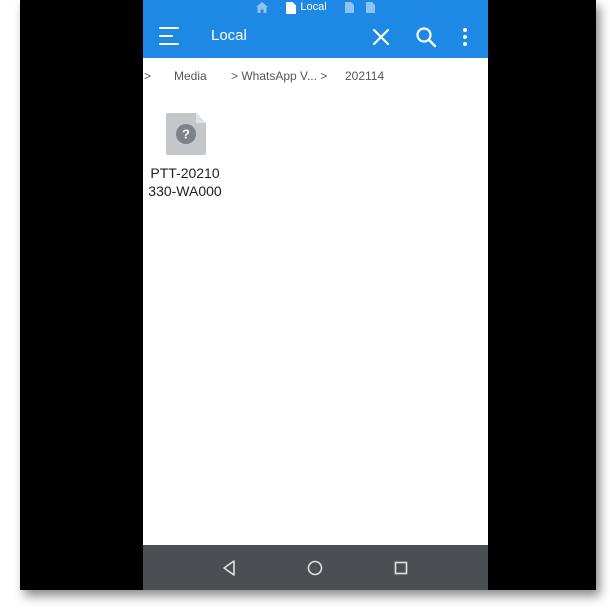 The image size is (610, 610). Describe the element at coordinates (185, 191) in the screenshot. I see `file-name-line-2: 330-WA000` at that location.